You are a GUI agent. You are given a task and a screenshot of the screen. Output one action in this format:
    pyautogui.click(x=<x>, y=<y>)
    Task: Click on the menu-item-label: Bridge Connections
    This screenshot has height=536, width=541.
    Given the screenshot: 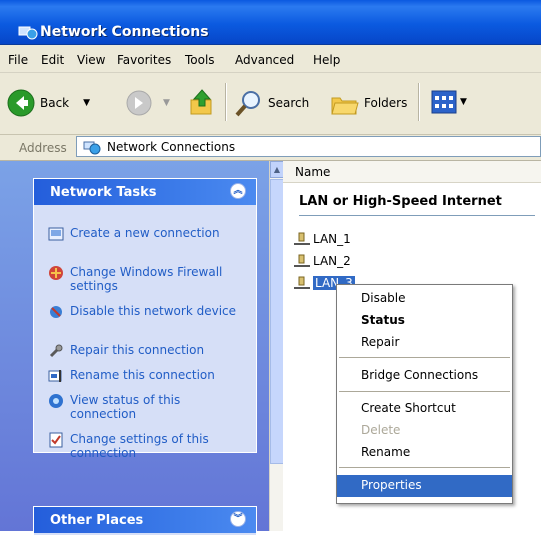 What is the action you would take?
    pyautogui.click(x=420, y=375)
    